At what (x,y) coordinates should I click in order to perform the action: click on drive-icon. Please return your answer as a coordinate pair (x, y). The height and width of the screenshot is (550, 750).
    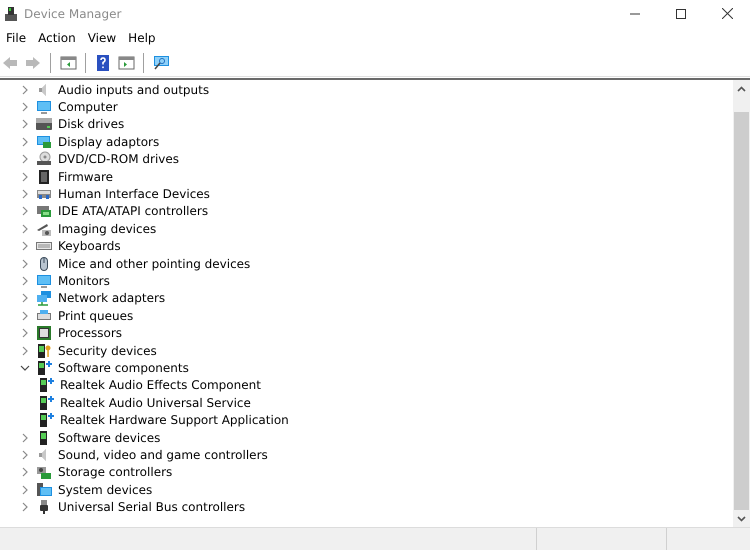
    Looking at the image, I should click on (44, 124).